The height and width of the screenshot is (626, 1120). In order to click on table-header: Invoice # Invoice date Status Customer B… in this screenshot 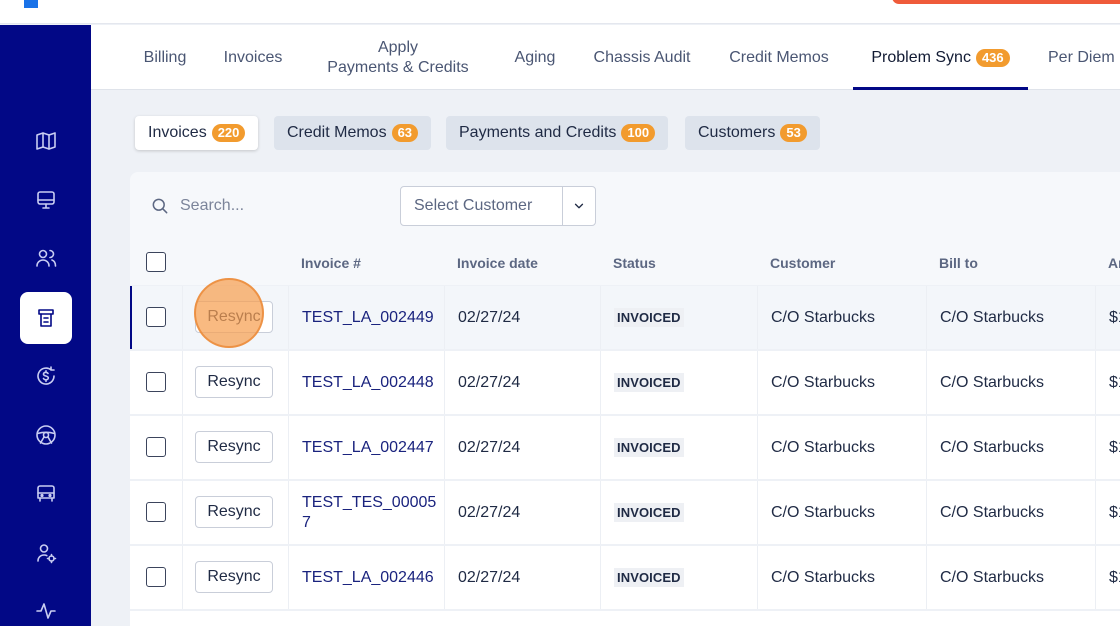, I will do `click(625, 262)`.